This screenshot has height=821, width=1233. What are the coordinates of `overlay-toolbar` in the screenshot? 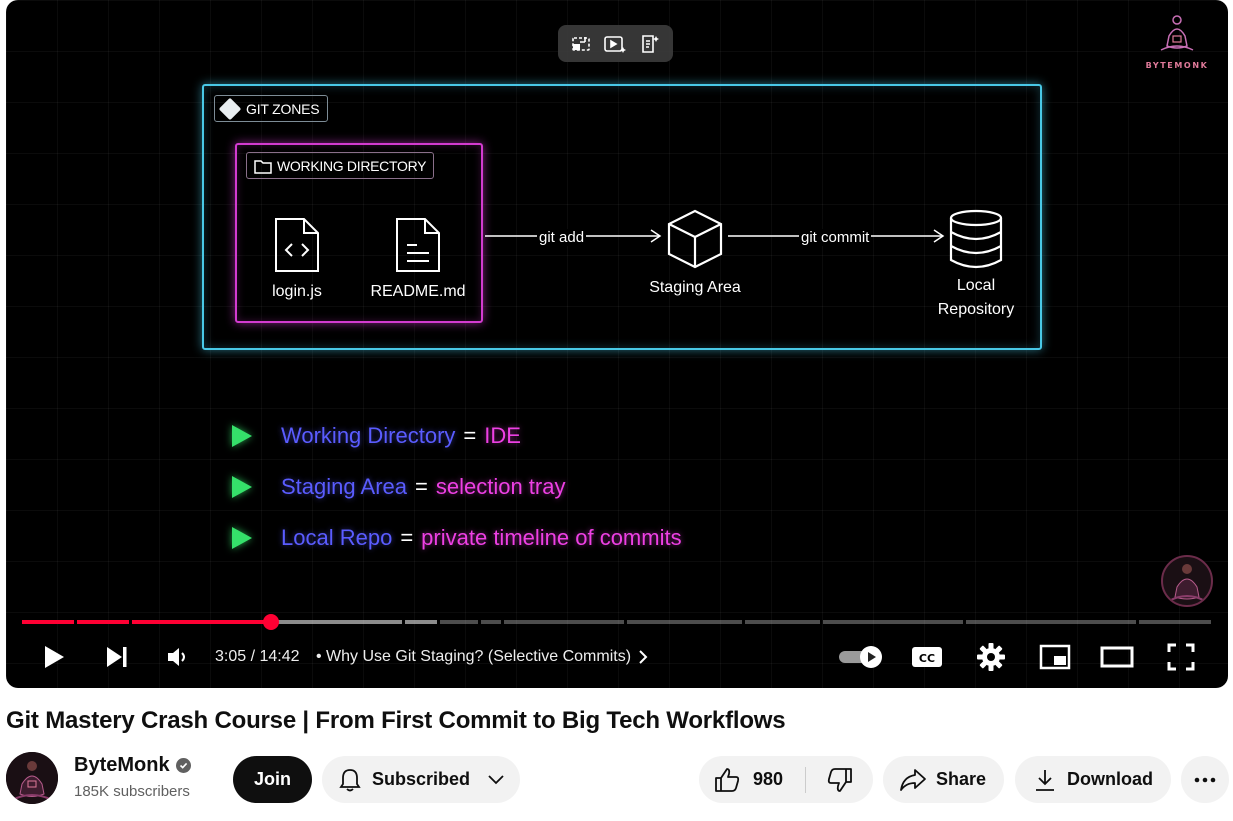 It's located at (615, 43).